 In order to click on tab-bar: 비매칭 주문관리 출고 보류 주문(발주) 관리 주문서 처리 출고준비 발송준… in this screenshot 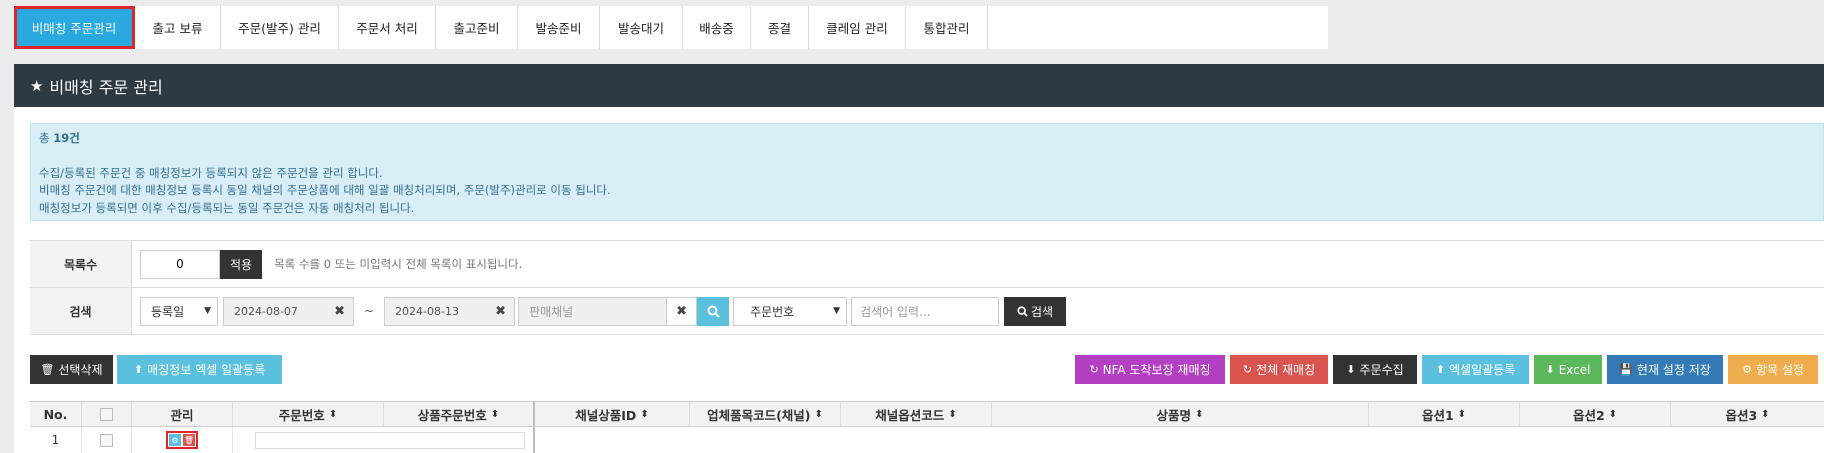, I will do `click(671, 27)`.